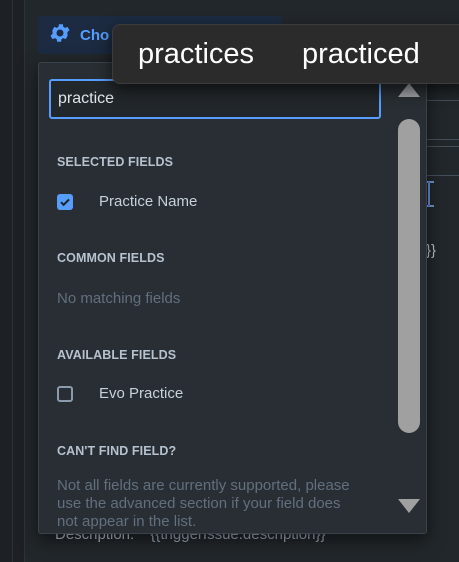  I want to click on field-option-evo-practice: Evo Practice, so click(120, 393).